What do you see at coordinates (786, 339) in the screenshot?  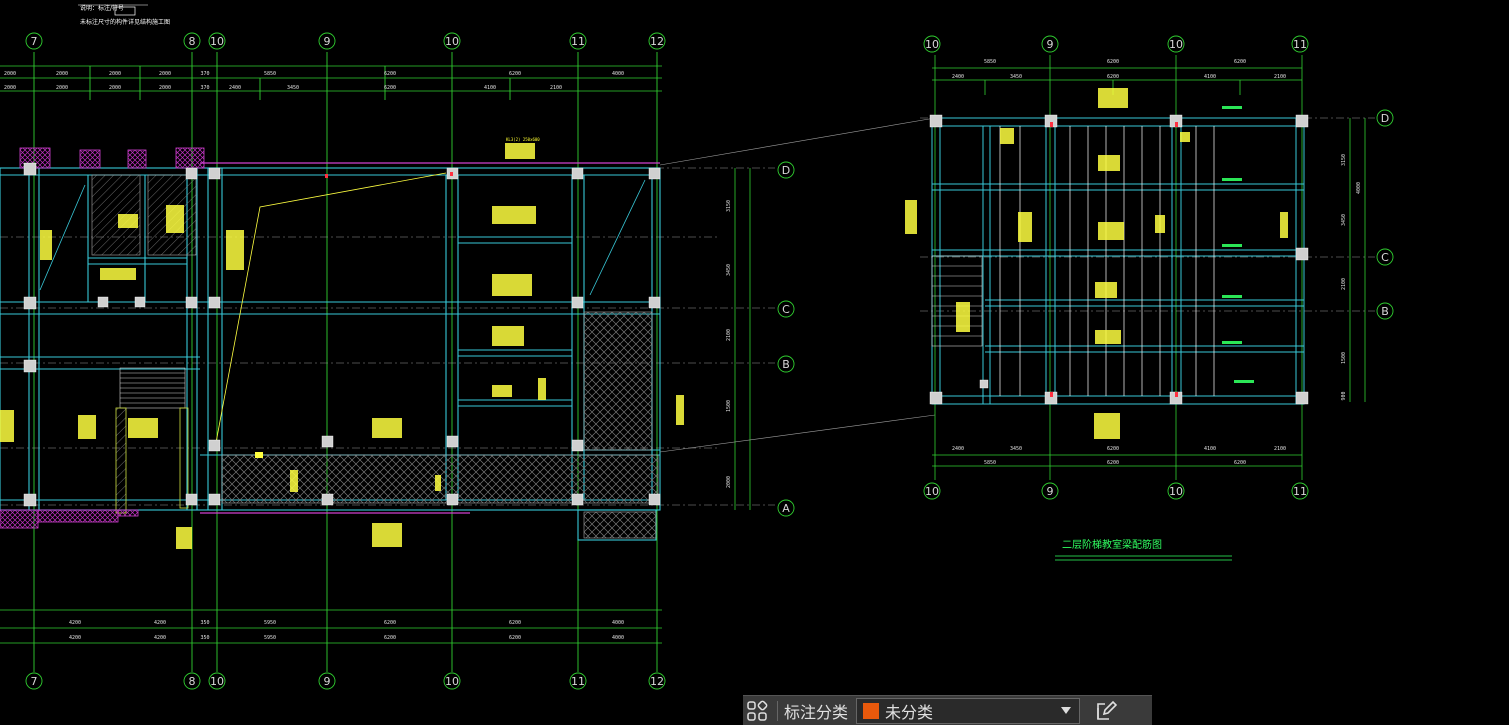 I see `left-plan-right-axis-bubbles: D C B A` at bounding box center [786, 339].